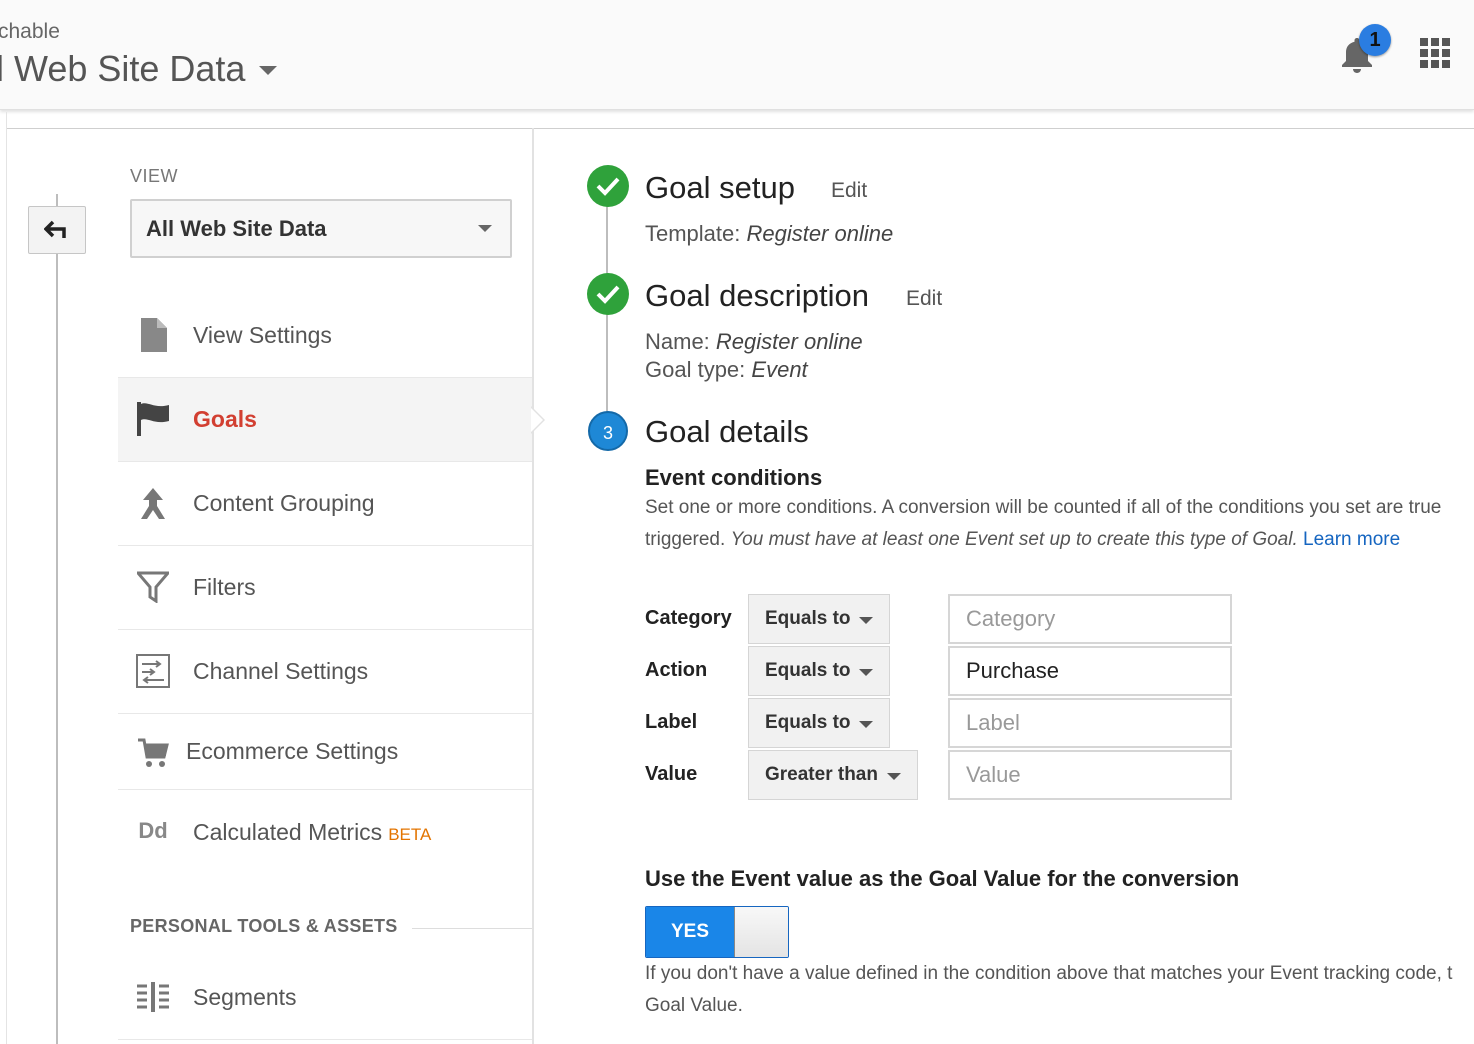  What do you see at coordinates (737, 55) in the screenshot?
I see `top-bar: chable l Web Site Data 1` at bounding box center [737, 55].